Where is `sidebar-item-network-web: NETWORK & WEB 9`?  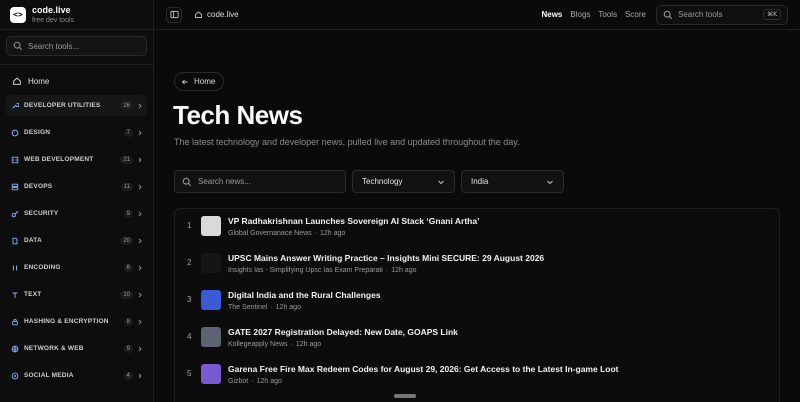 sidebar-item-network-web: NETWORK & WEB 9 is located at coordinates (76, 348).